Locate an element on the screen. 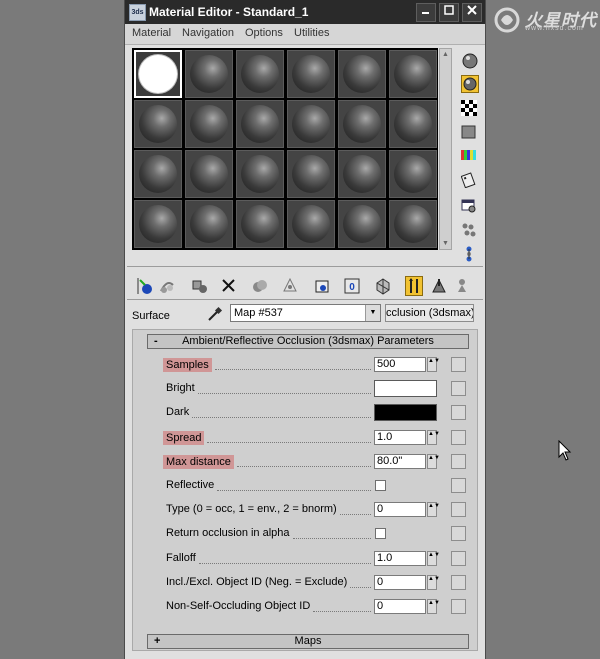  menu-navigation: Navigation is located at coordinates (208, 33).